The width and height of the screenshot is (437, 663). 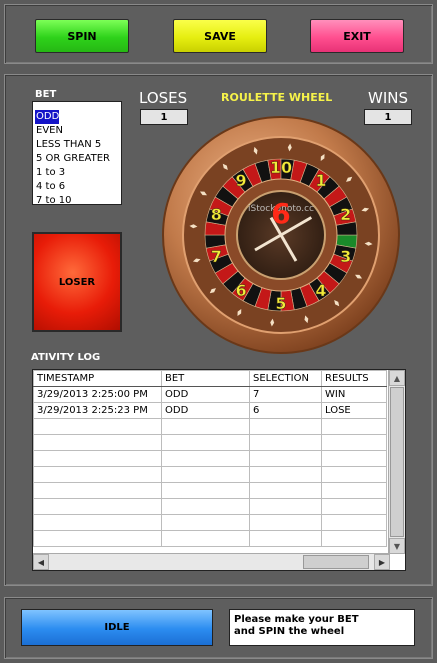 I want to click on activity-log-label: ATIVITY LOG, so click(x=66, y=357).